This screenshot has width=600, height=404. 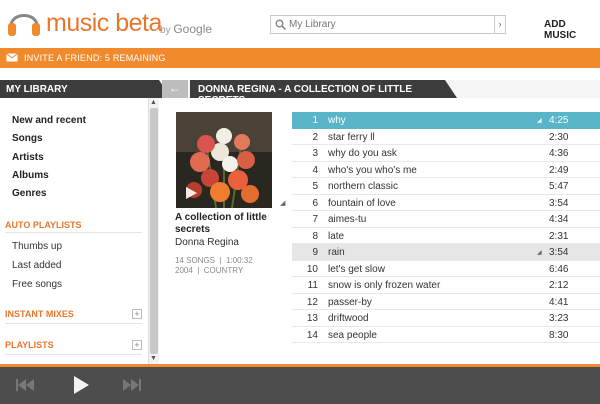 What do you see at coordinates (191, 193) in the screenshot?
I see `play-album-icon` at bounding box center [191, 193].